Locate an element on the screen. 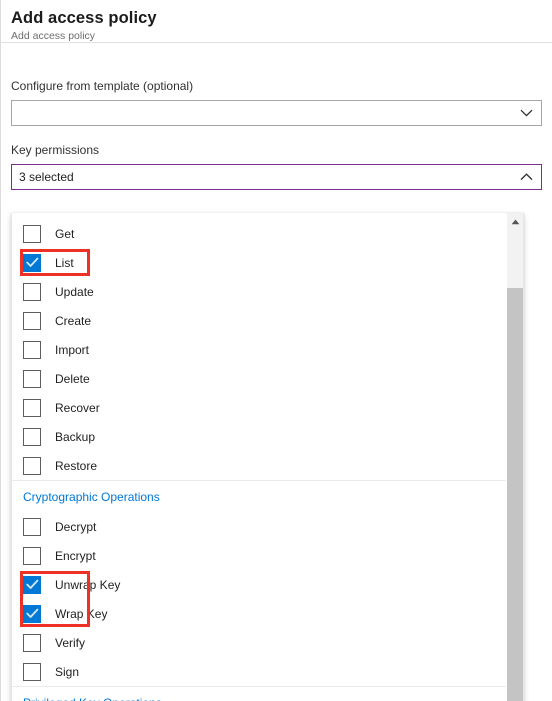 Image resolution: width=552 pixels, height=701 pixels. option-label: Encrypt is located at coordinates (75, 555).